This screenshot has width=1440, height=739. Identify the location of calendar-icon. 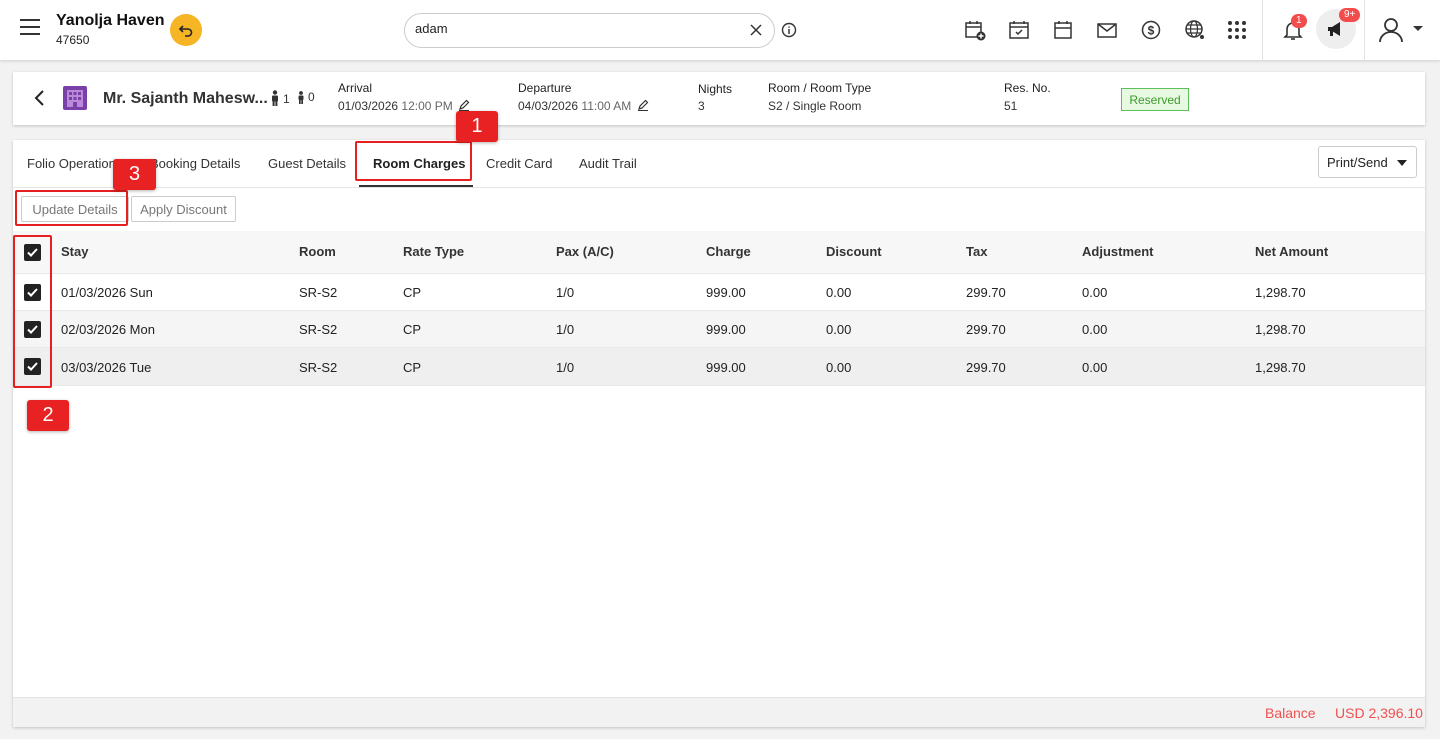
(1063, 30).